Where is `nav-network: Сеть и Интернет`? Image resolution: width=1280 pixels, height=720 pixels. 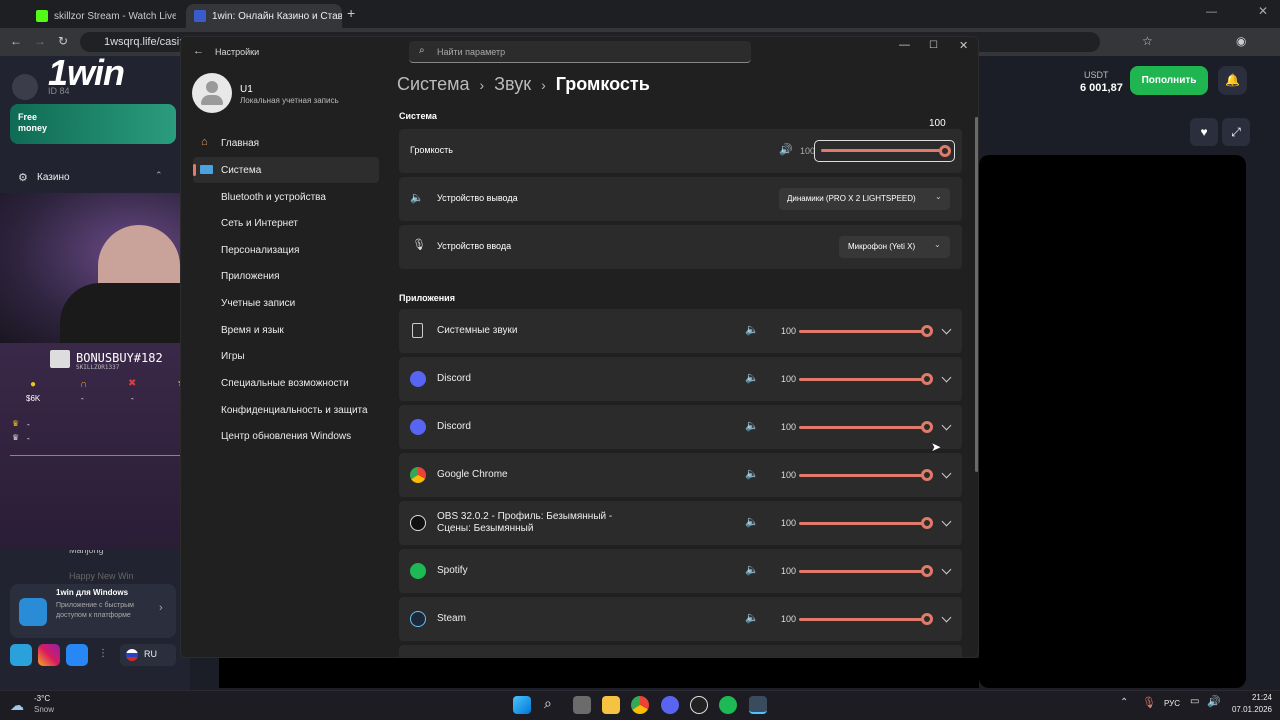
nav-network: Сеть и Интернет is located at coordinates (286, 223).